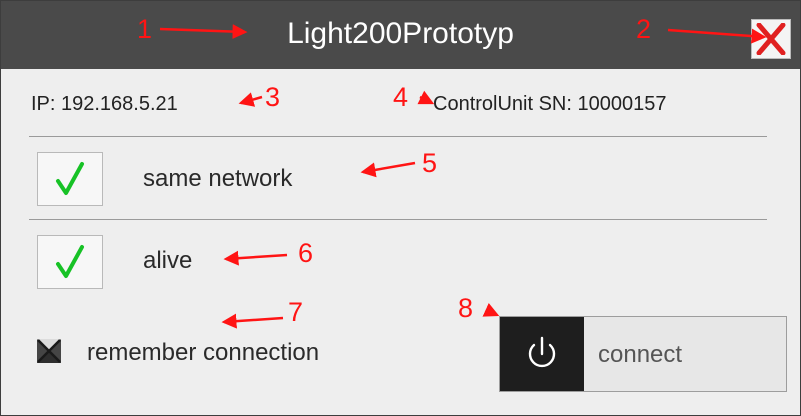 This screenshot has width=801, height=416. I want to click on annotation-number: 3, so click(273, 97).